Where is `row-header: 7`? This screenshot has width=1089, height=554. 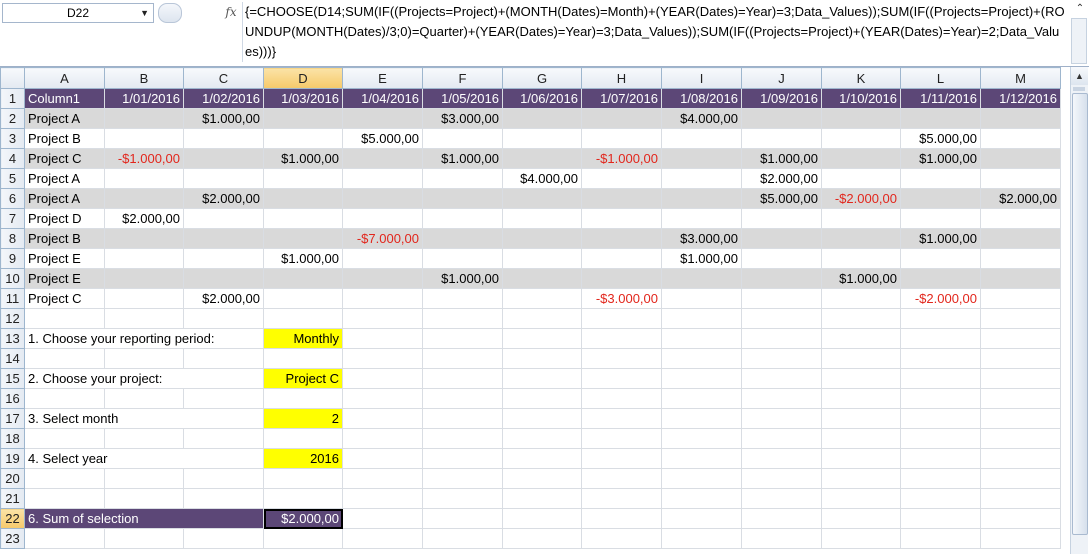
row-header: 7 is located at coordinates (12, 218).